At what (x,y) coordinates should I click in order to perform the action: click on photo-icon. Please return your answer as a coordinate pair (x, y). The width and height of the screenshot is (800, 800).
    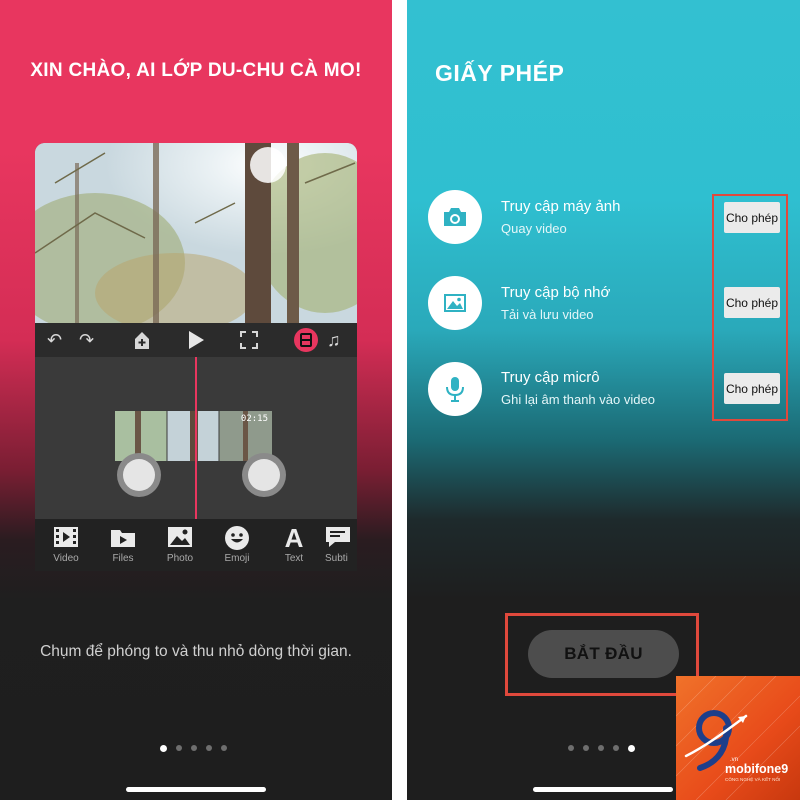
    Looking at the image, I should click on (180, 538).